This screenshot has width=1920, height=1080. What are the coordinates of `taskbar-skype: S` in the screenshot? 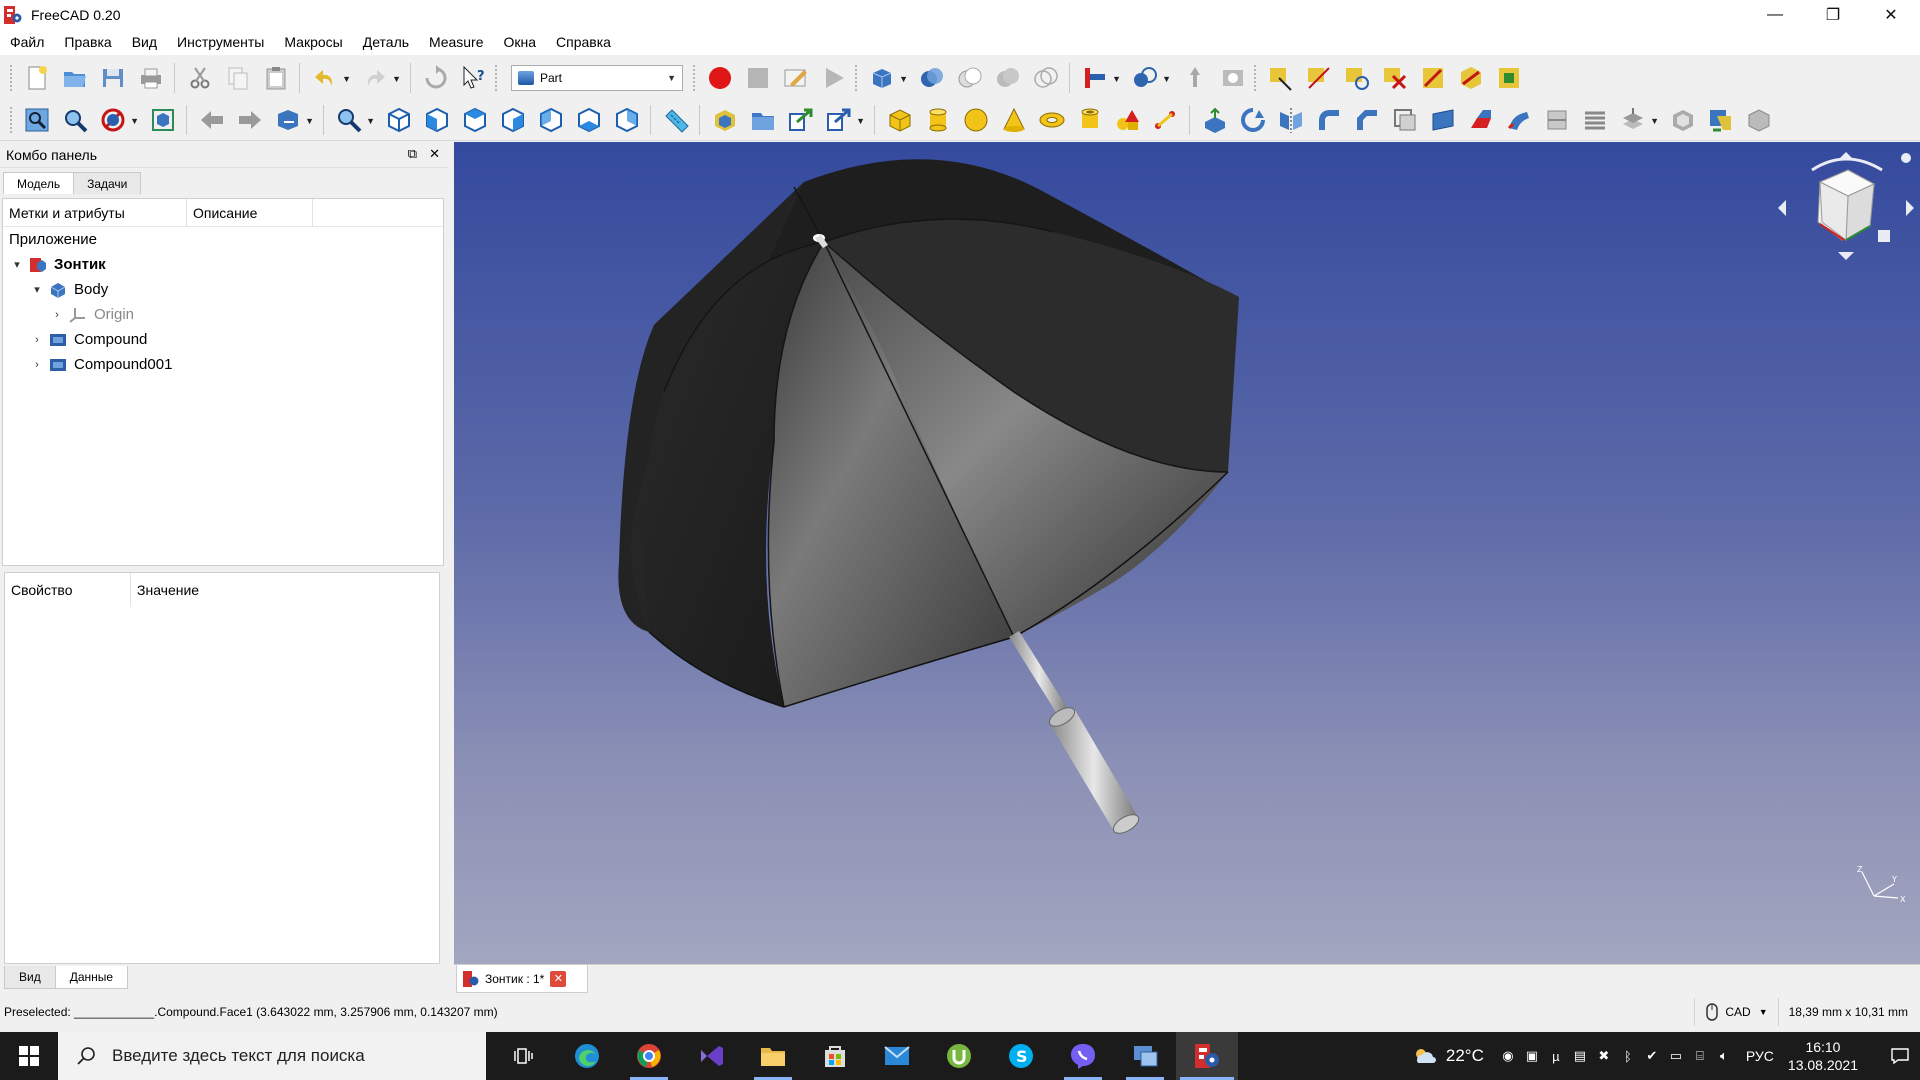 It's located at (1021, 1056).